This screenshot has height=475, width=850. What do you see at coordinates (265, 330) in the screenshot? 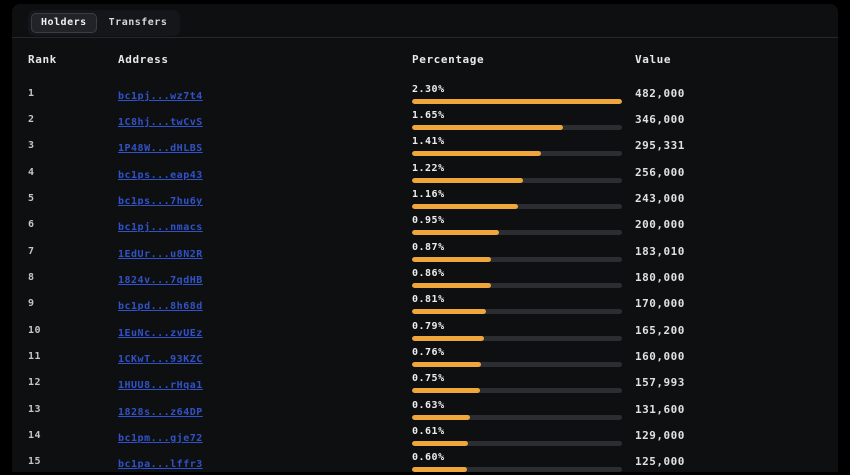
I see `address-cell: 1EuNc...zvUEz` at bounding box center [265, 330].